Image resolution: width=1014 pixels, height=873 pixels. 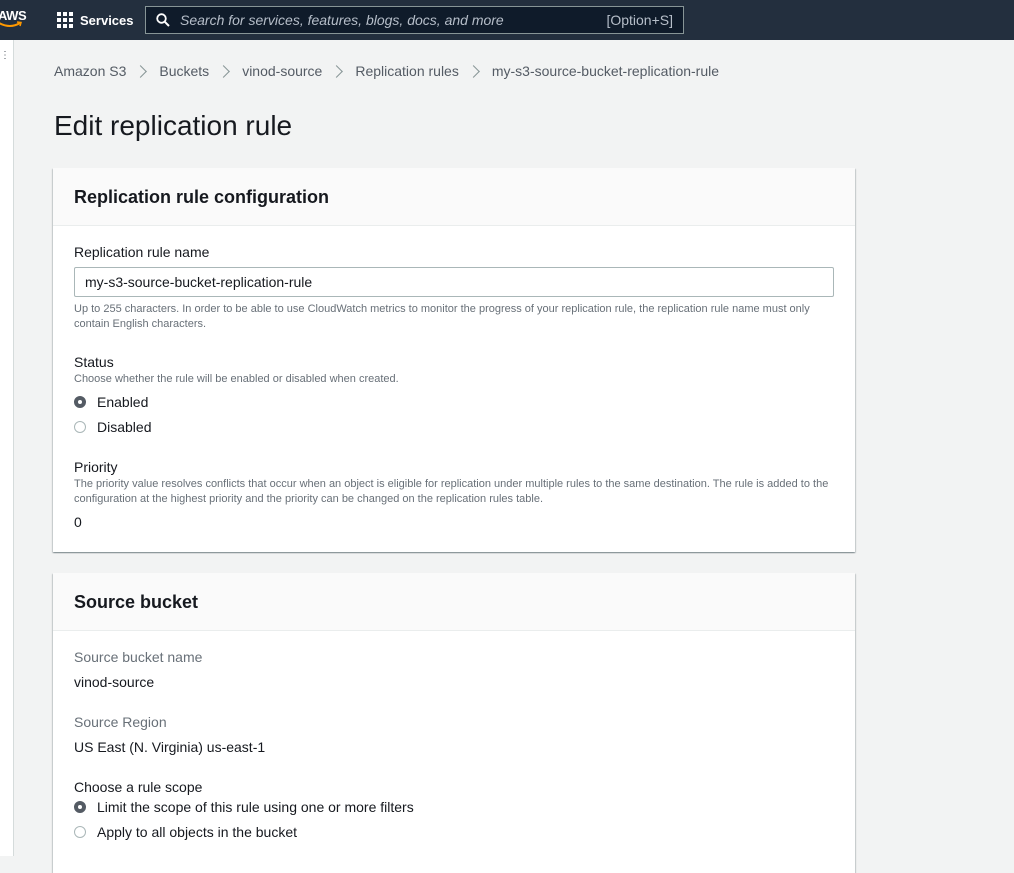 I want to click on page-title: Edit replication rule, so click(x=173, y=125).